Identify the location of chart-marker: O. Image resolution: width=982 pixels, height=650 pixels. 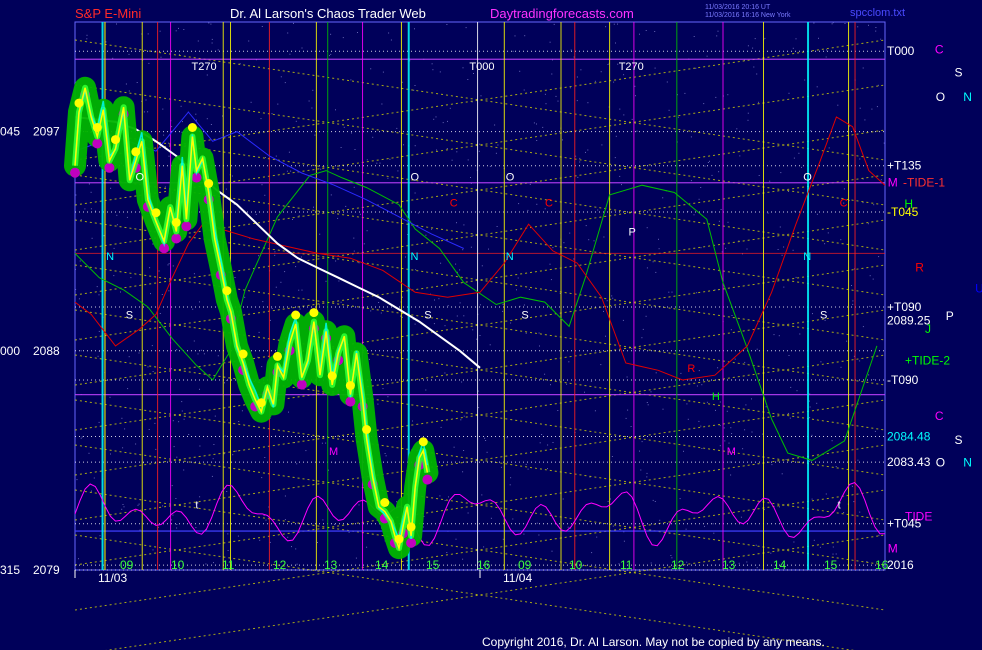
(415, 178).